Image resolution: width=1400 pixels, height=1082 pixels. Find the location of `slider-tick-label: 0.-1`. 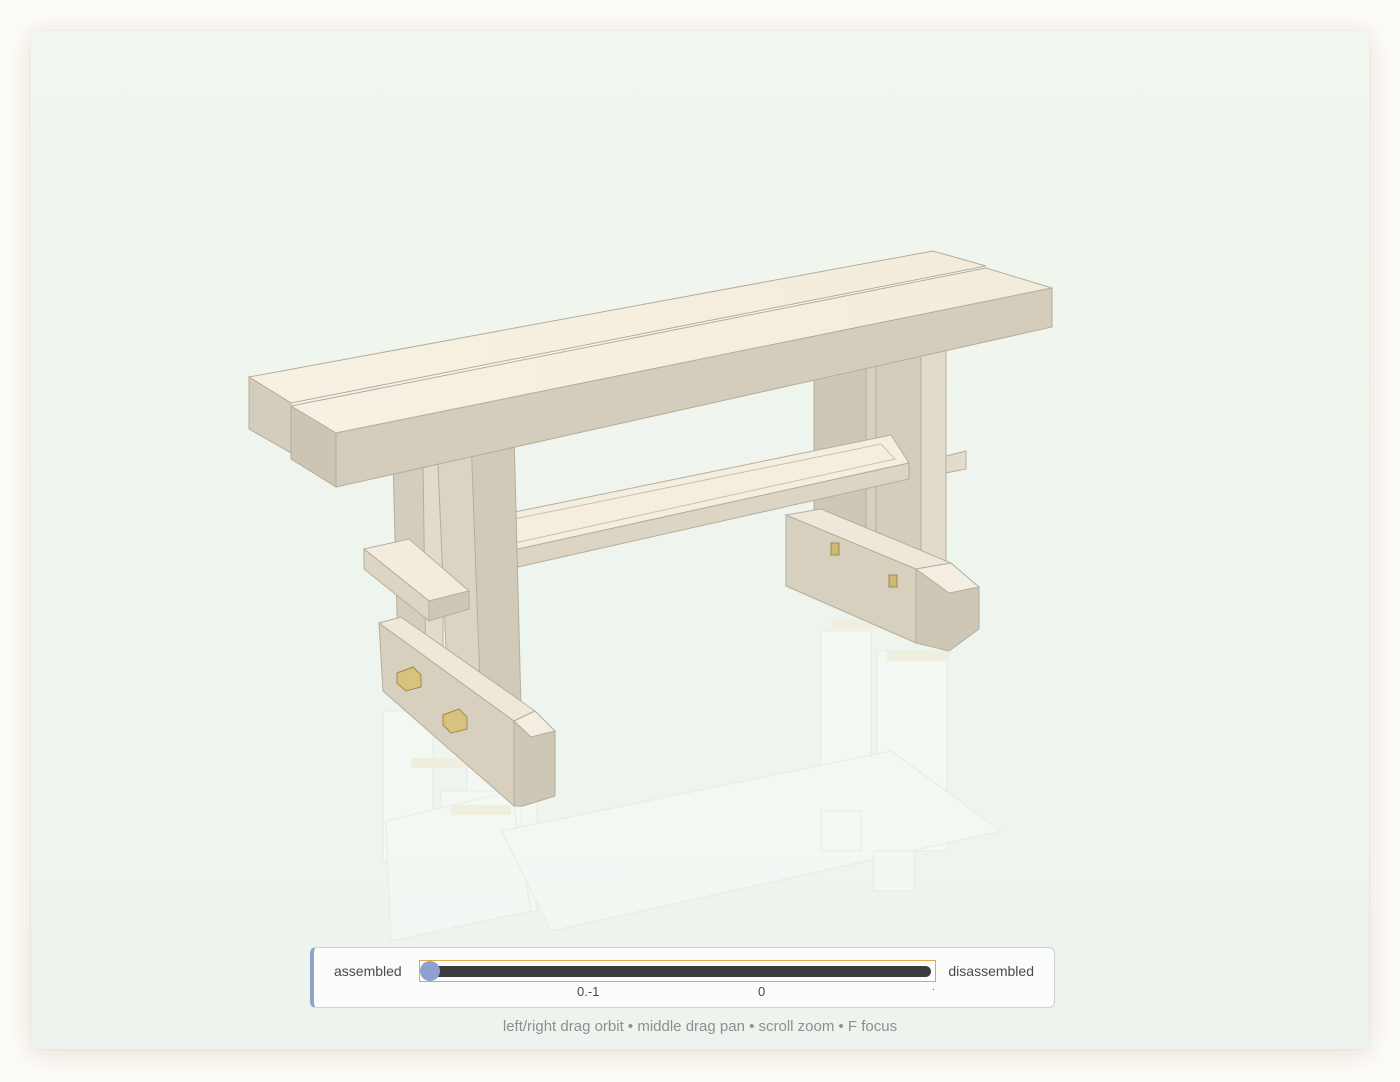

slider-tick-label: 0.-1 is located at coordinates (588, 991).